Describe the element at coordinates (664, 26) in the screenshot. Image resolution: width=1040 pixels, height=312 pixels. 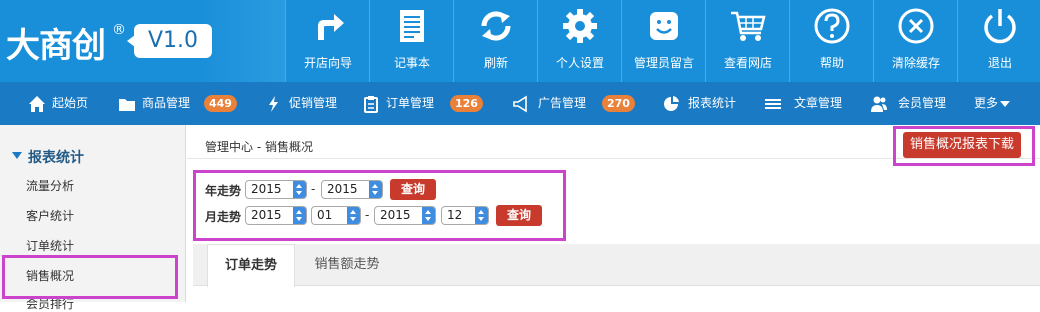
I see `smiley-message-icon` at that location.